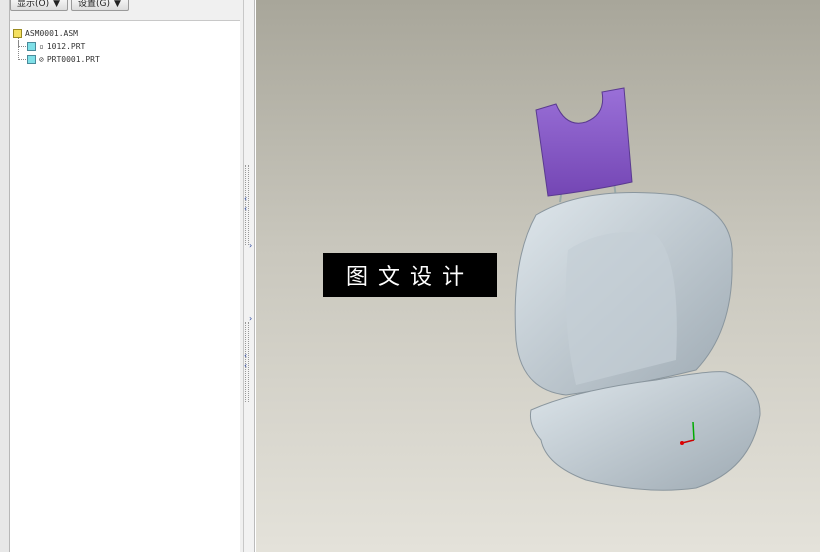  I want to click on tree-item-part: ▫ 1012.PRT, so click(56, 46).